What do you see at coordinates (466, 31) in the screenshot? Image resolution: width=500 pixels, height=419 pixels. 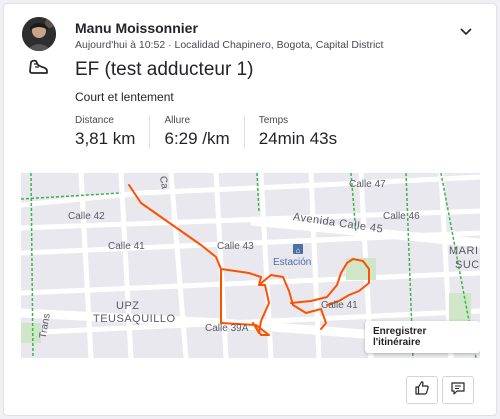 I see `chevron-down-icon` at bounding box center [466, 31].